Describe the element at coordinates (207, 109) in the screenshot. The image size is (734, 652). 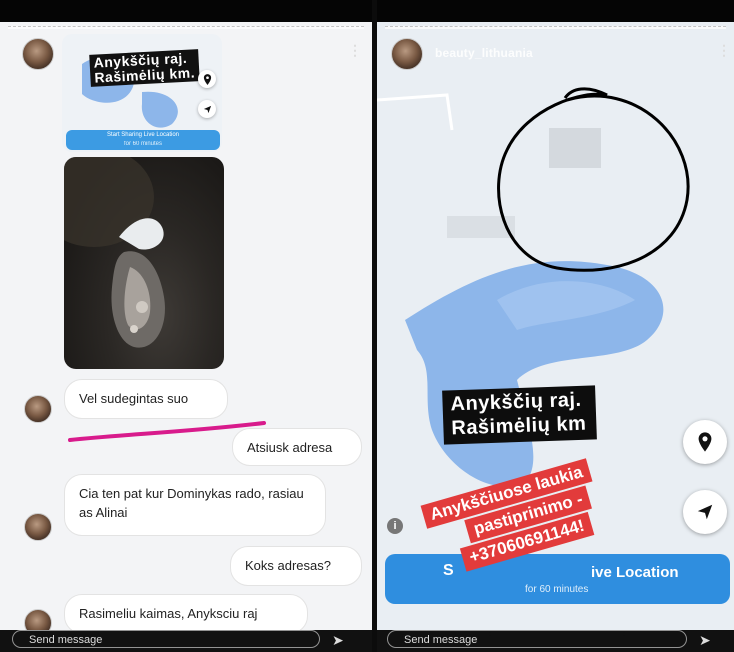
I see `navigation-arrow-icon` at that location.